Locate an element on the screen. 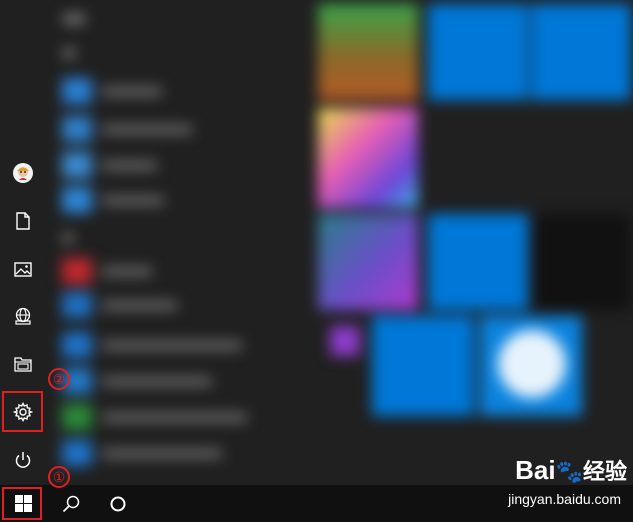 Image resolution: width=633 pixels, height=522 pixels. user-avatar-icon is located at coordinates (23, 173).